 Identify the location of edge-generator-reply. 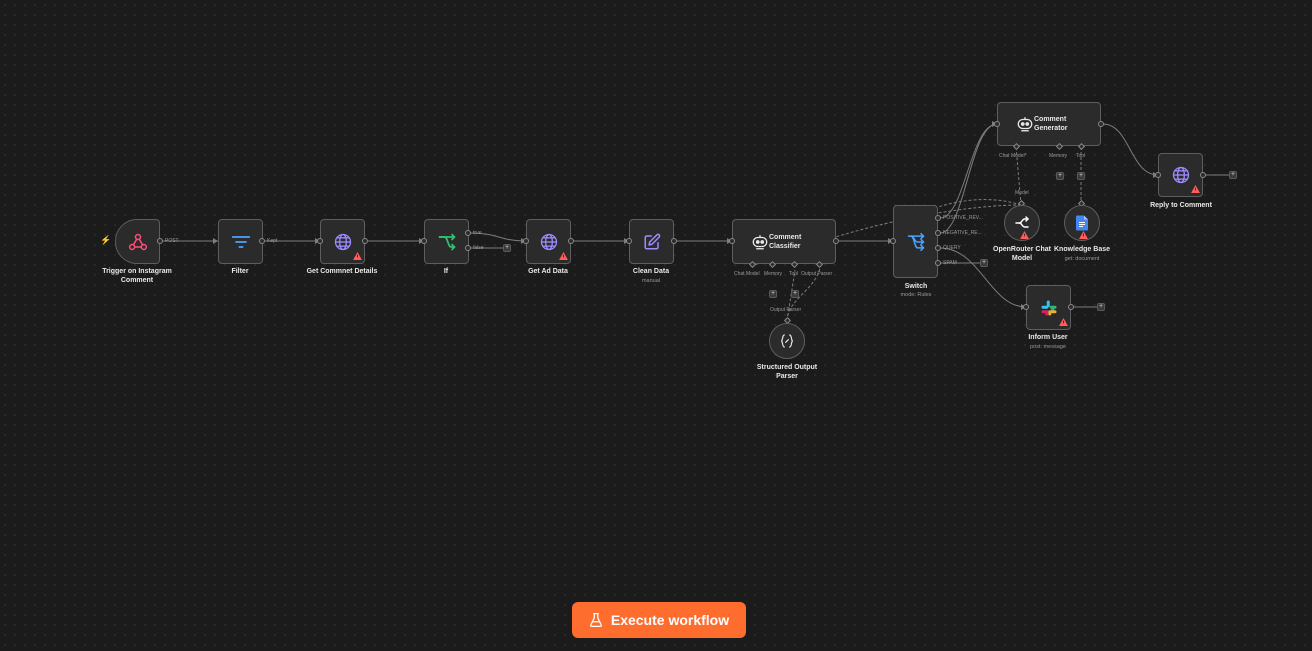
(1130, 149).